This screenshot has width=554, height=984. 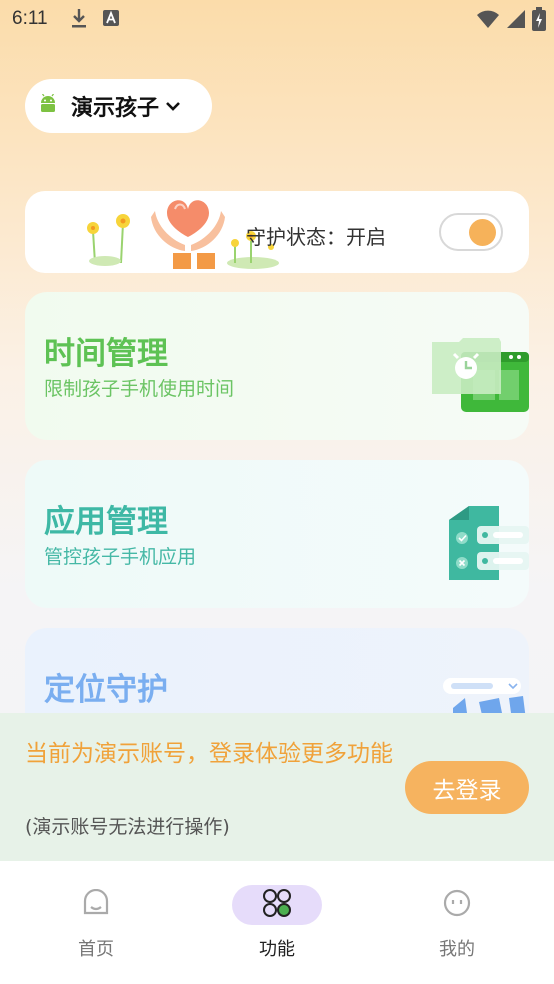 What do you see at coordinates (482, 232) in the screenshot?
I see `toggle-knob` at bounding box center [482, 232].